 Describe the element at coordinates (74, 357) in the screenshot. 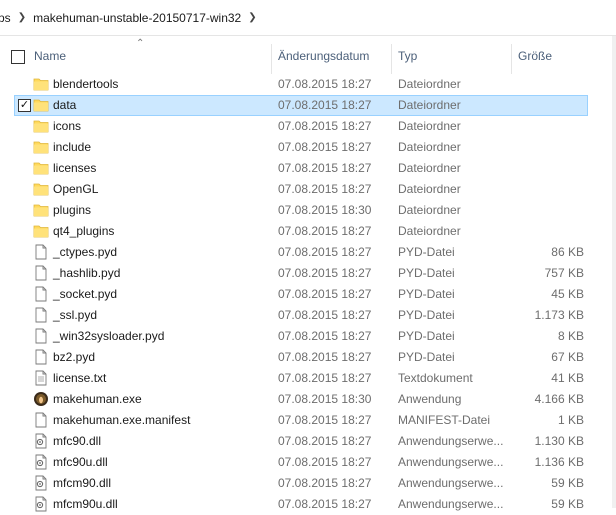

I see `file-name: bz2.pyd` at that location.